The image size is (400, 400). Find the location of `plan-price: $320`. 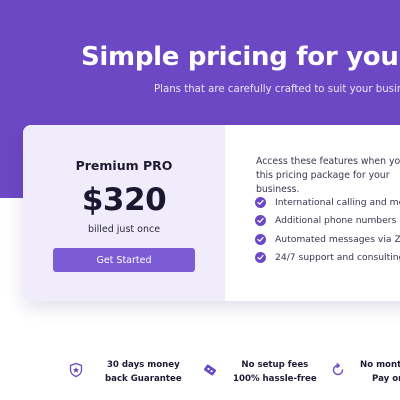

plan-price: $320 is located at coordinates (124, 200).